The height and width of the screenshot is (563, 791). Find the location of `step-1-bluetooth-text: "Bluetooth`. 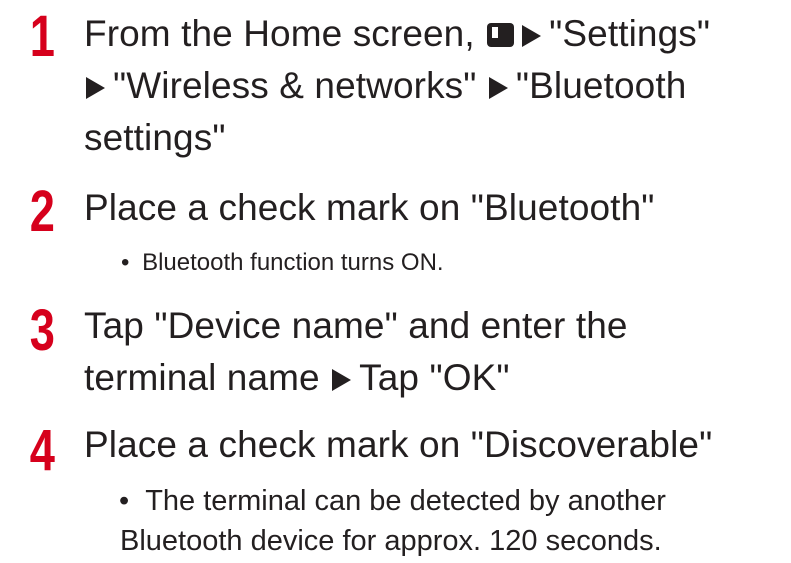

step-1-bluetooth-text: "Bluetooth is located at coordinates (601, 85).